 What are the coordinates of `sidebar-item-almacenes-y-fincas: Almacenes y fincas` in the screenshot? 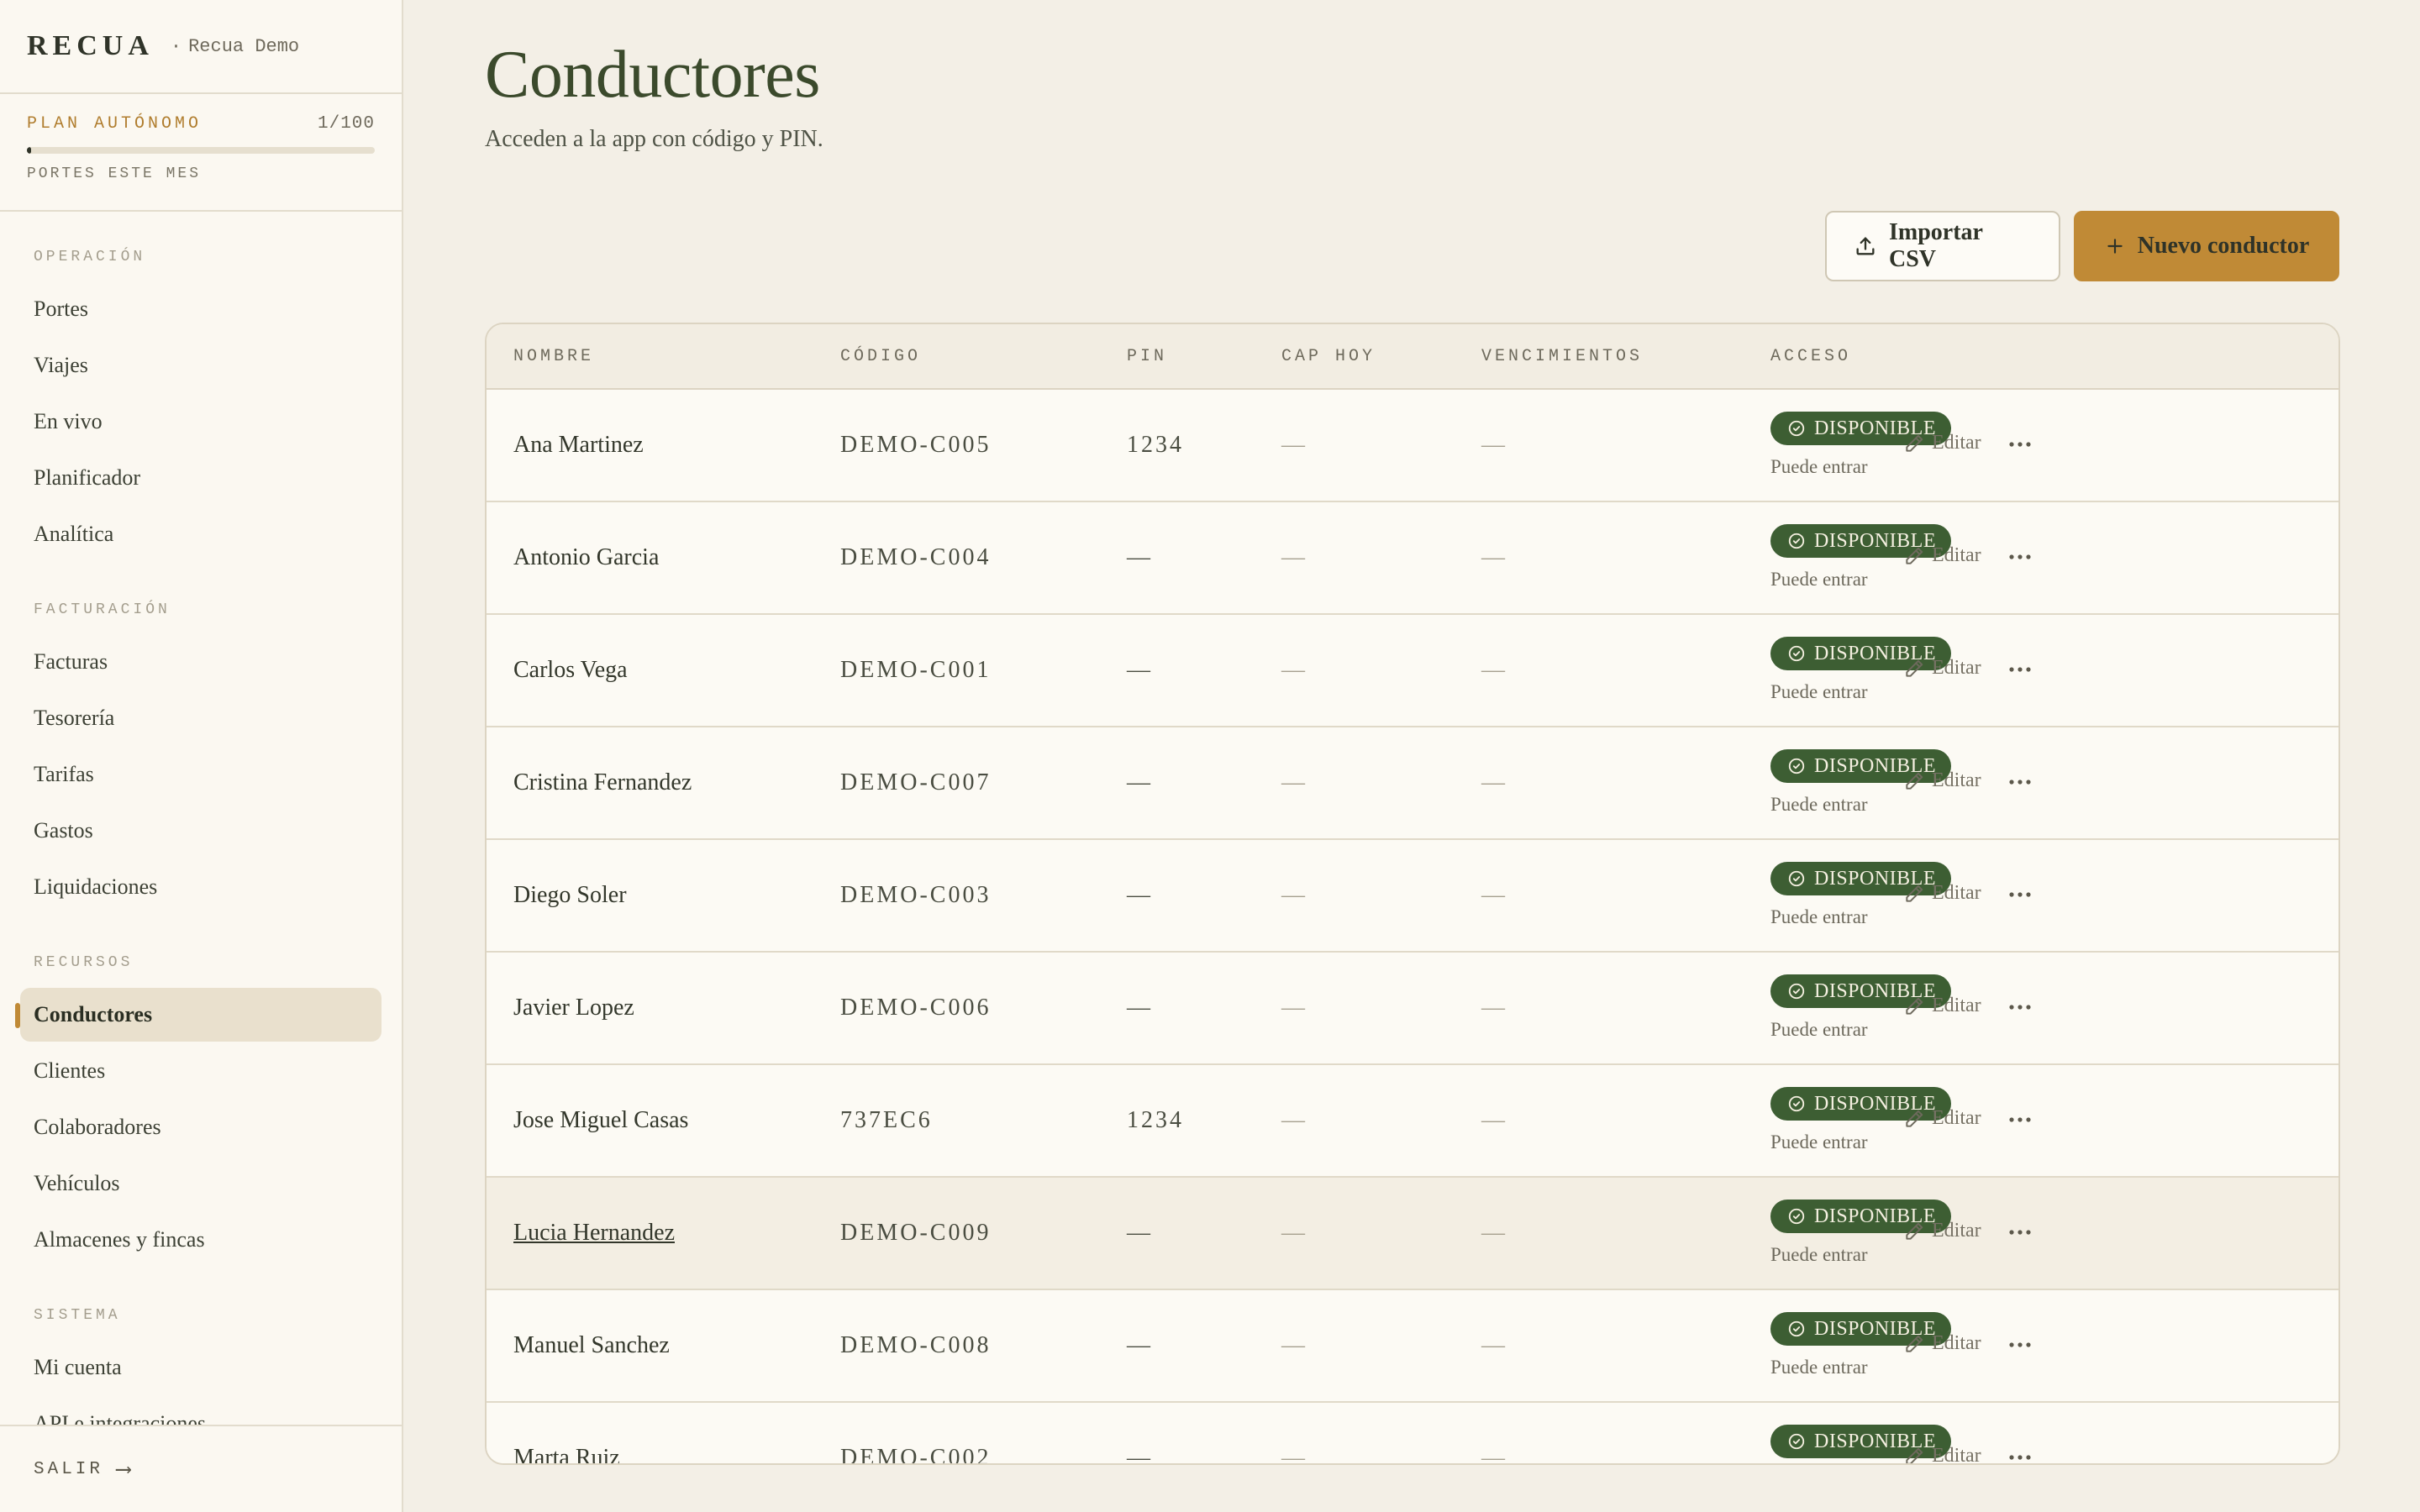 It's located at (200, 1240).